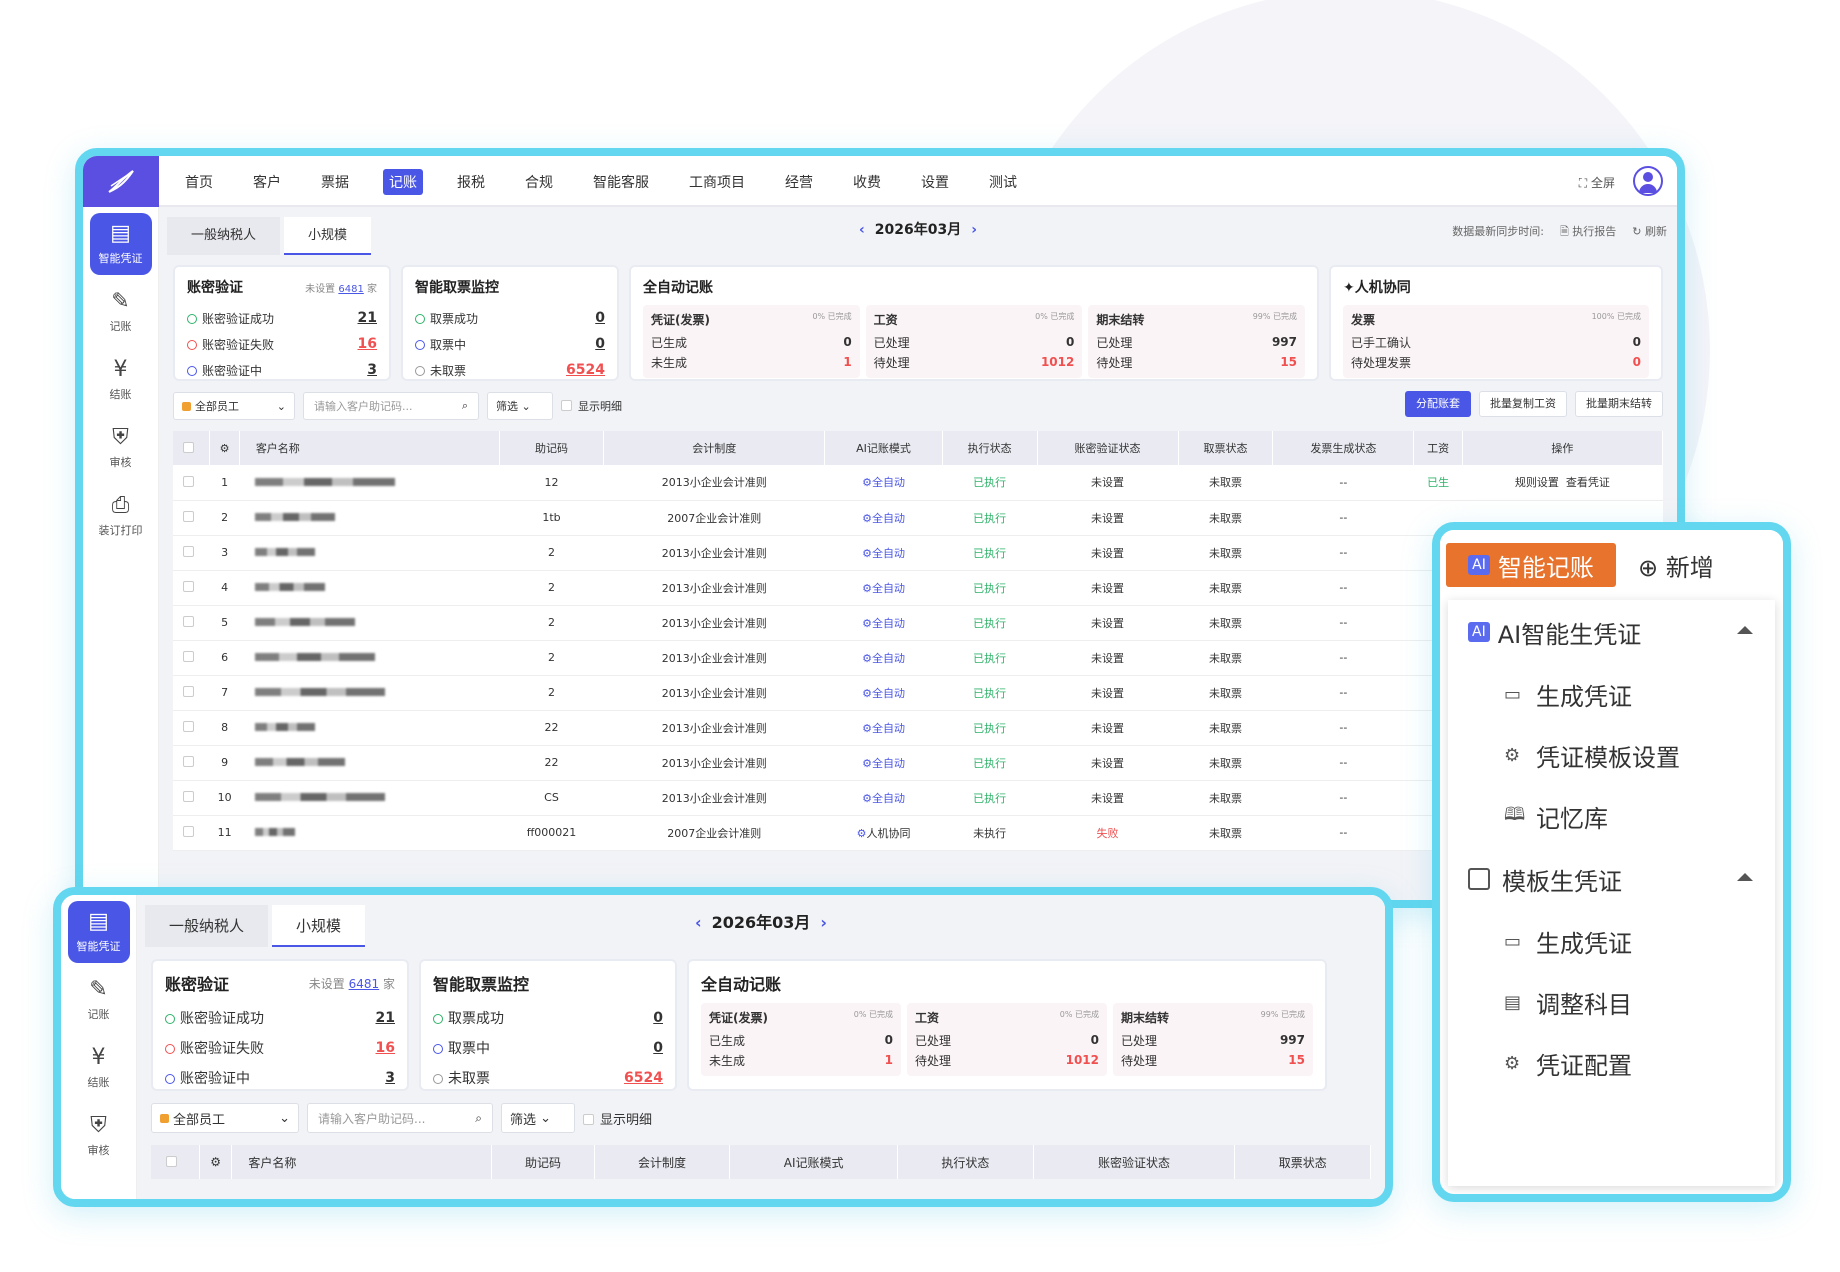  I want to click on sidebar-item-3: ⛨ 审核, so click(121, 448).